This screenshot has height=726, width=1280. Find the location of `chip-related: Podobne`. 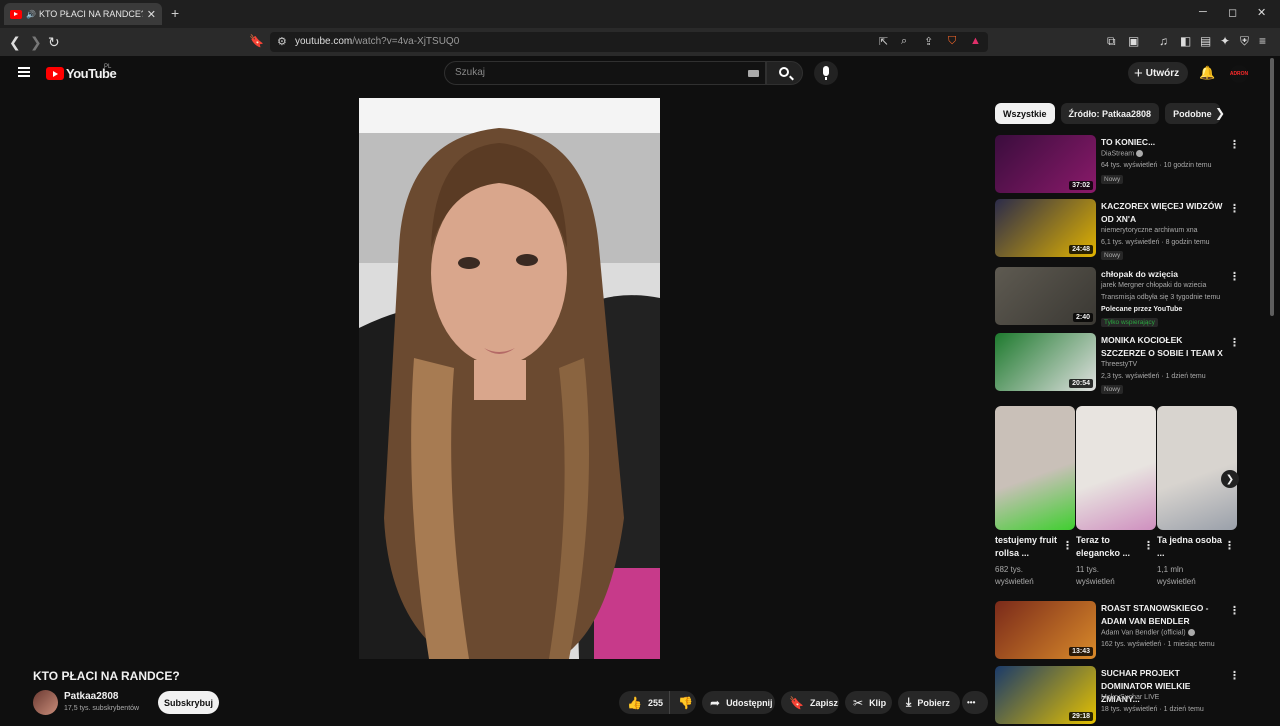

chip-related: Podobne is located at coordinates (1192, 113).